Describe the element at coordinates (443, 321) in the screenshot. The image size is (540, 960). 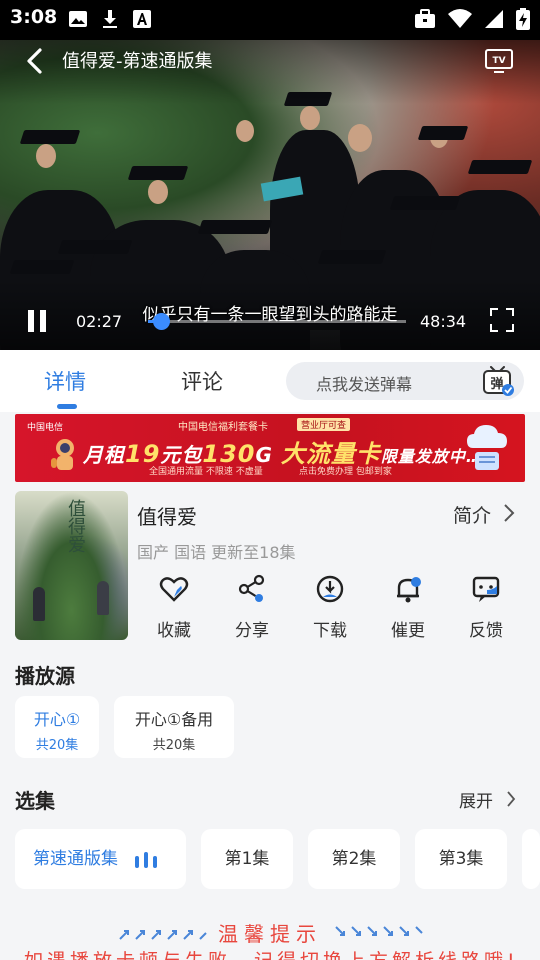
I see `total-time: 48:34` at that location.